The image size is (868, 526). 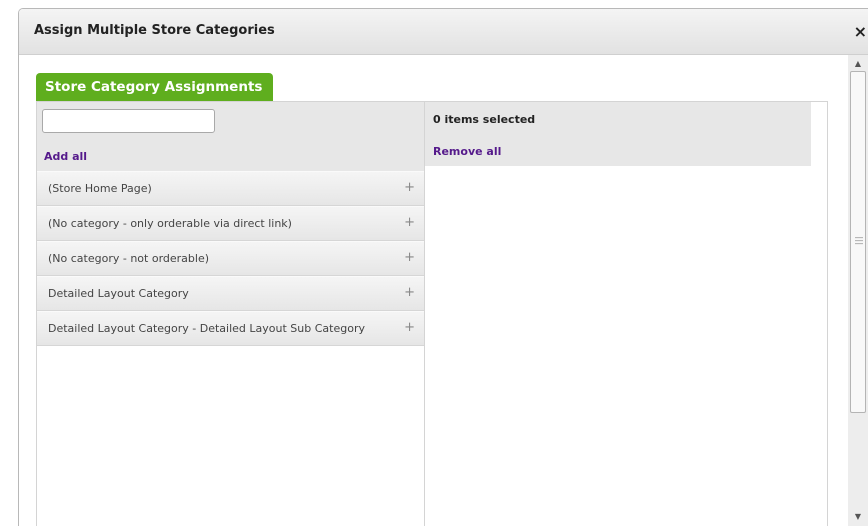 What do you see at coordinates (618, 134) in the screenshot?
I see `selected-list-header: 0 items selected Remove all` at bounding box center [618, 134].